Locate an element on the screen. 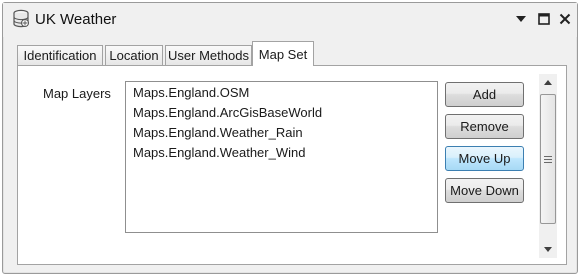 The width and height of the screenshot is (580, 276). list-item: Maps.England.Weather_Wind is located at coordinates (281, 153).